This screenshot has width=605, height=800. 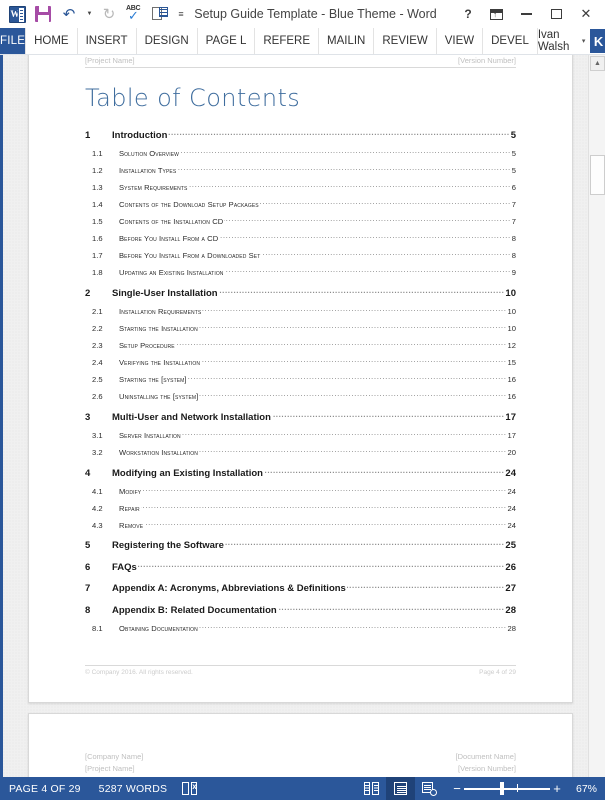 What do you see at coordinates (300, 566) in the screenshot?
I see `toc-entry: 6 FAQs 26` at bounding box center [300, 566].